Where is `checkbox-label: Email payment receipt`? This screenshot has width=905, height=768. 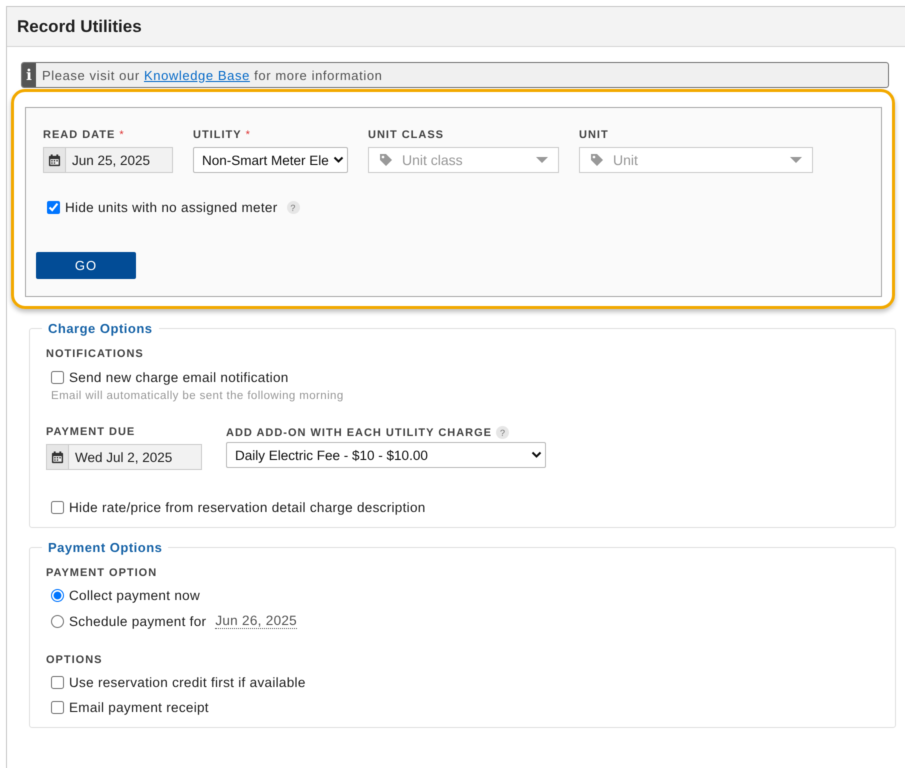 checkbox-label: Email payment receipt is located at coordinates (139, 707).